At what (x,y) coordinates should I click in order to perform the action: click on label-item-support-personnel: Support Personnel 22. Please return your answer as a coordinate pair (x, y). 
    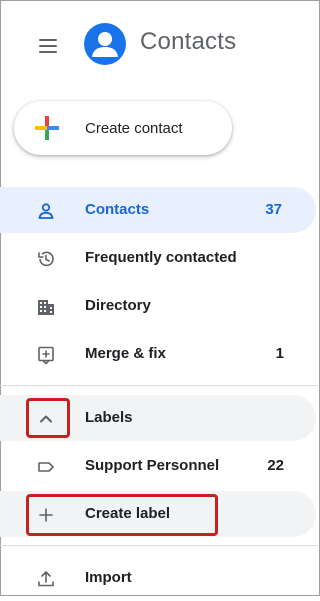
    Looking at the image, I should click on (159, 466).